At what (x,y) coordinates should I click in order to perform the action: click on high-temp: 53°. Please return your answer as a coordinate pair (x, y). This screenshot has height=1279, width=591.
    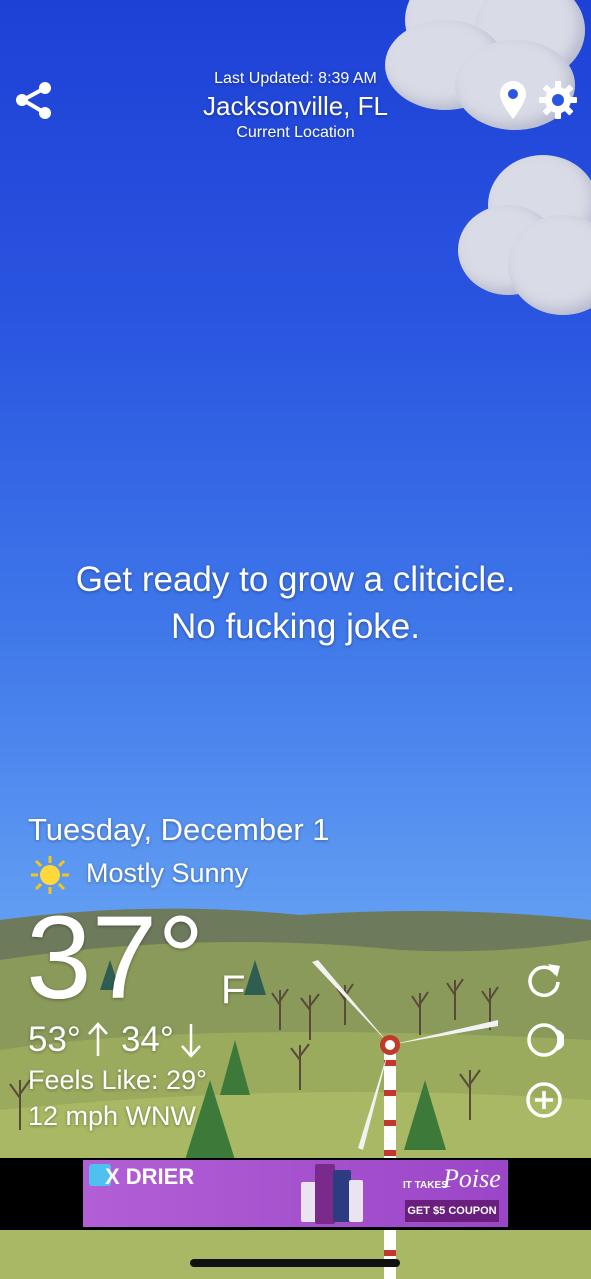
    Looking at the image, I should click on (54, 1039).